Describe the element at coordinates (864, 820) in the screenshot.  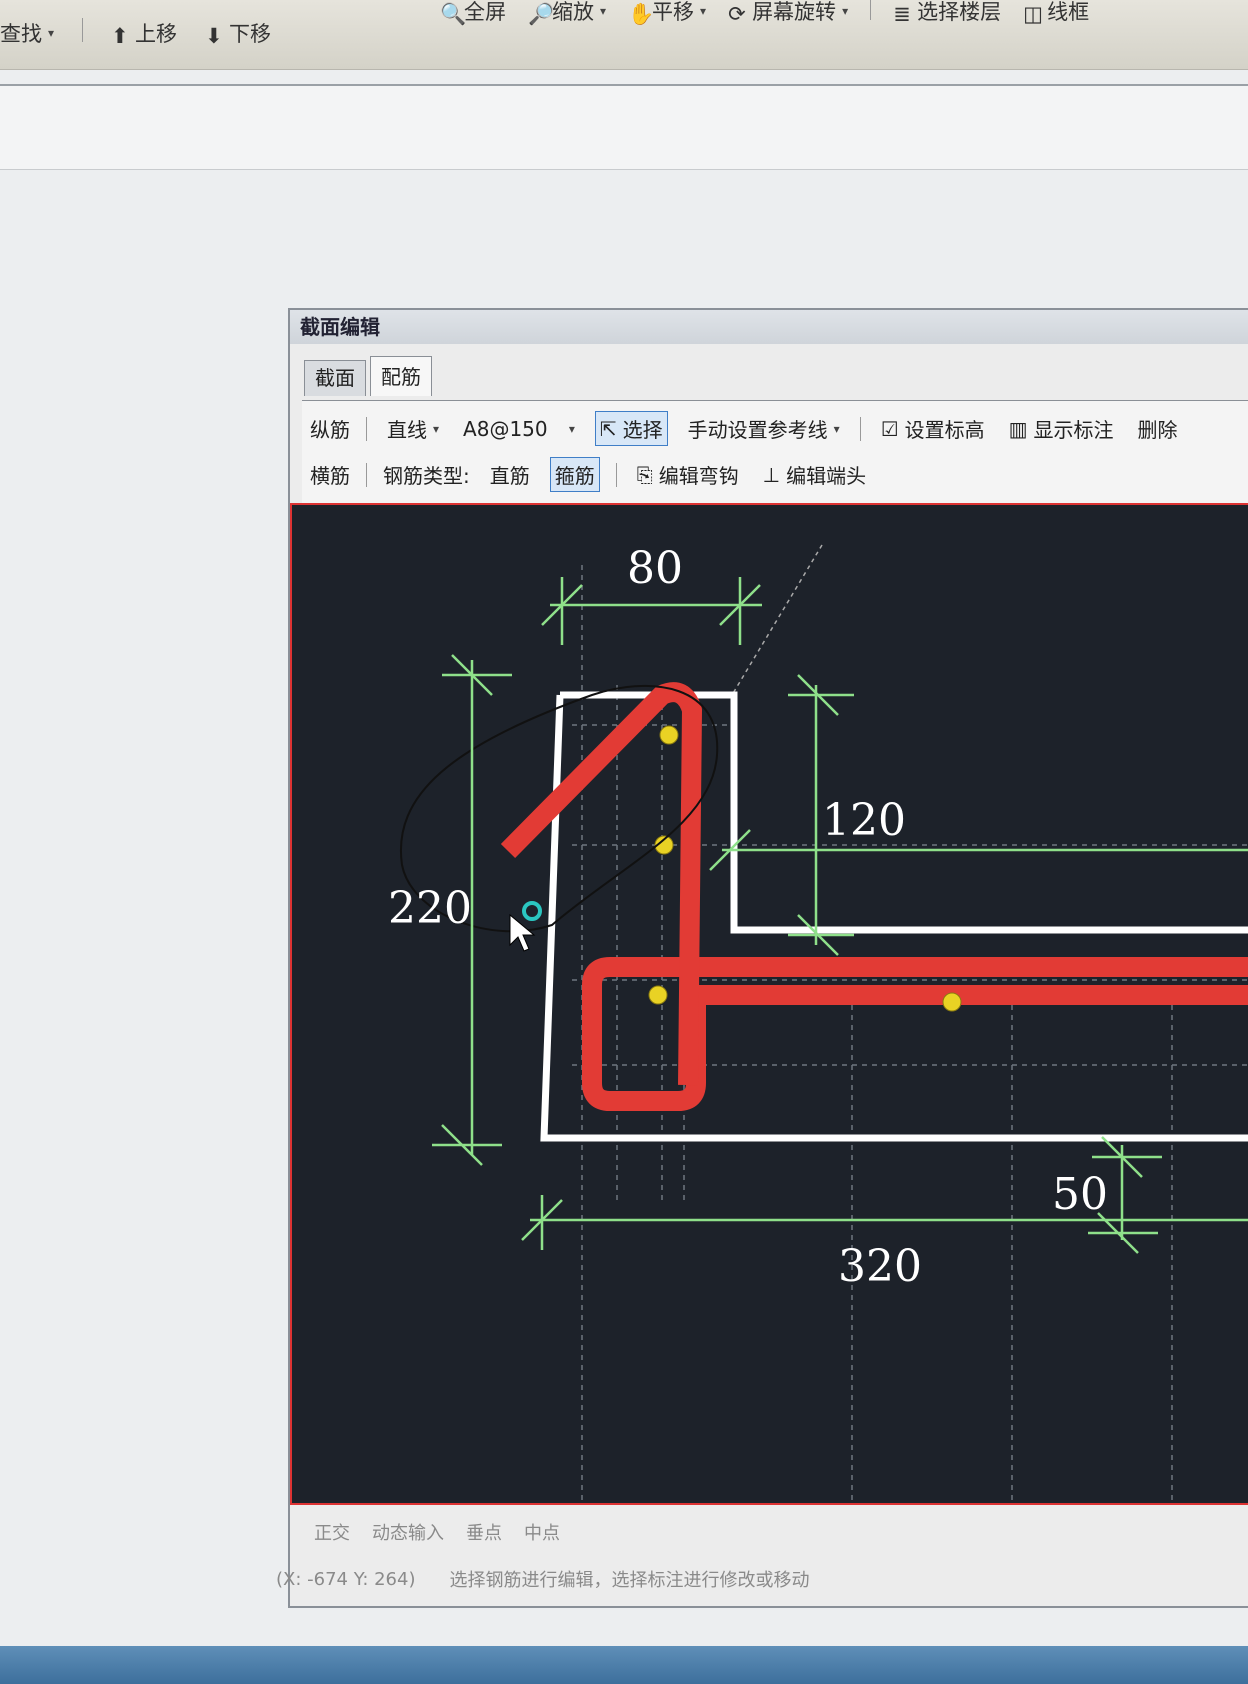
I see `dim-right-height: 120` at that location.